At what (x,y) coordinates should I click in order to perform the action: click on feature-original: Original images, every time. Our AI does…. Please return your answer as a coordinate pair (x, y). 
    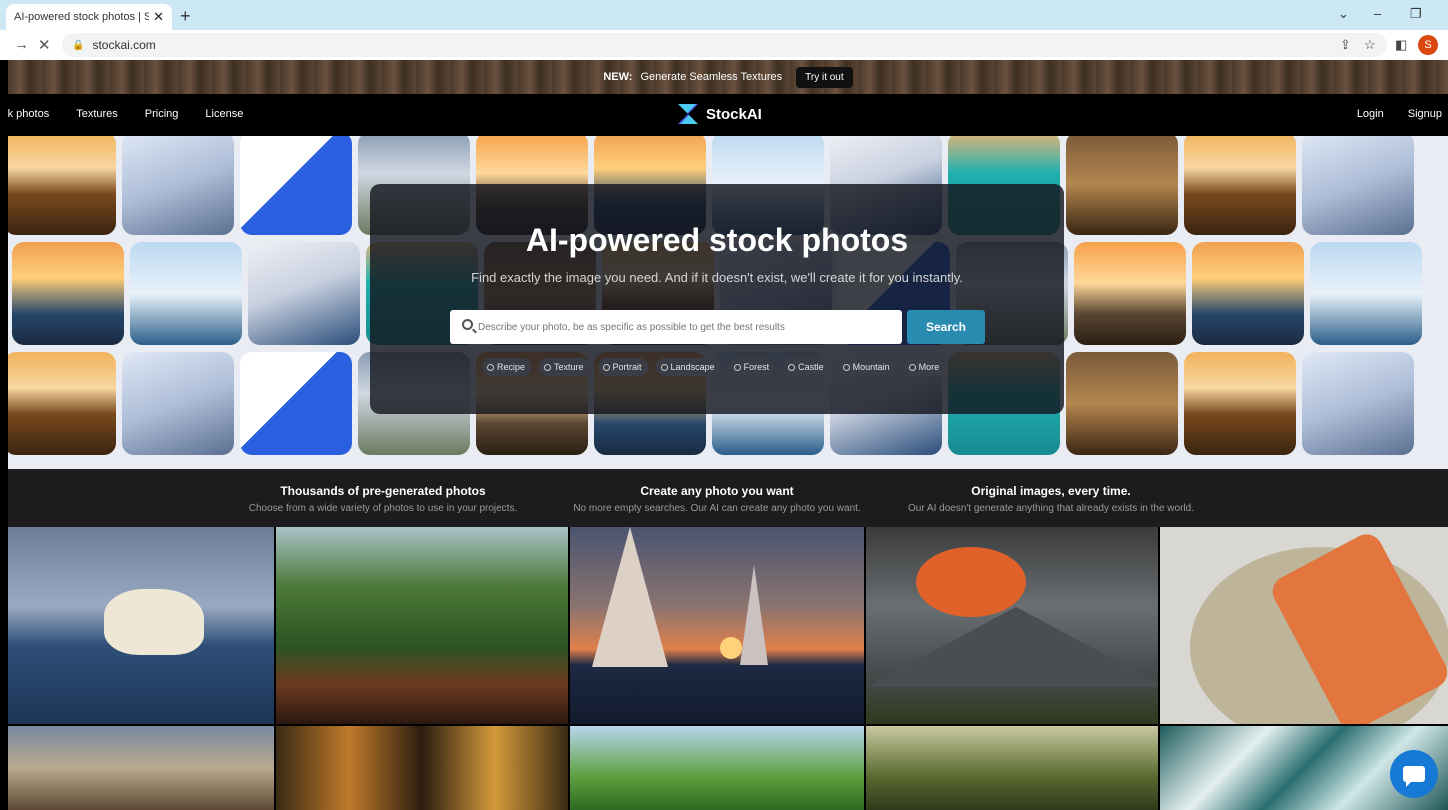
    Looking at the image, I should click on (1051, 499).